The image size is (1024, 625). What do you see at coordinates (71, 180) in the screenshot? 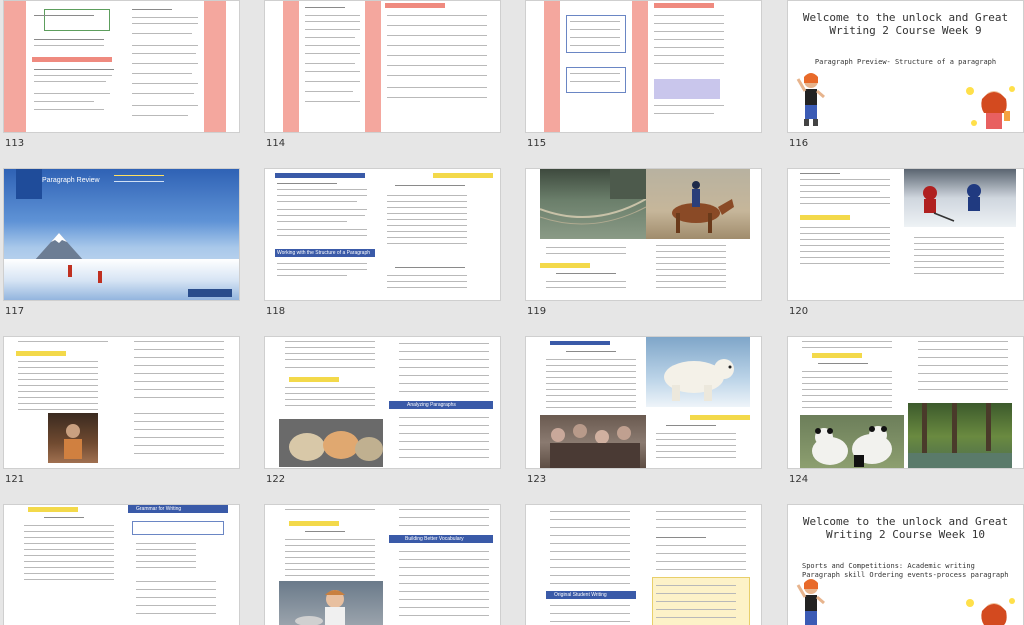
I see `chapter-heading: Paragraph Review` at bounding box center [71, 180].